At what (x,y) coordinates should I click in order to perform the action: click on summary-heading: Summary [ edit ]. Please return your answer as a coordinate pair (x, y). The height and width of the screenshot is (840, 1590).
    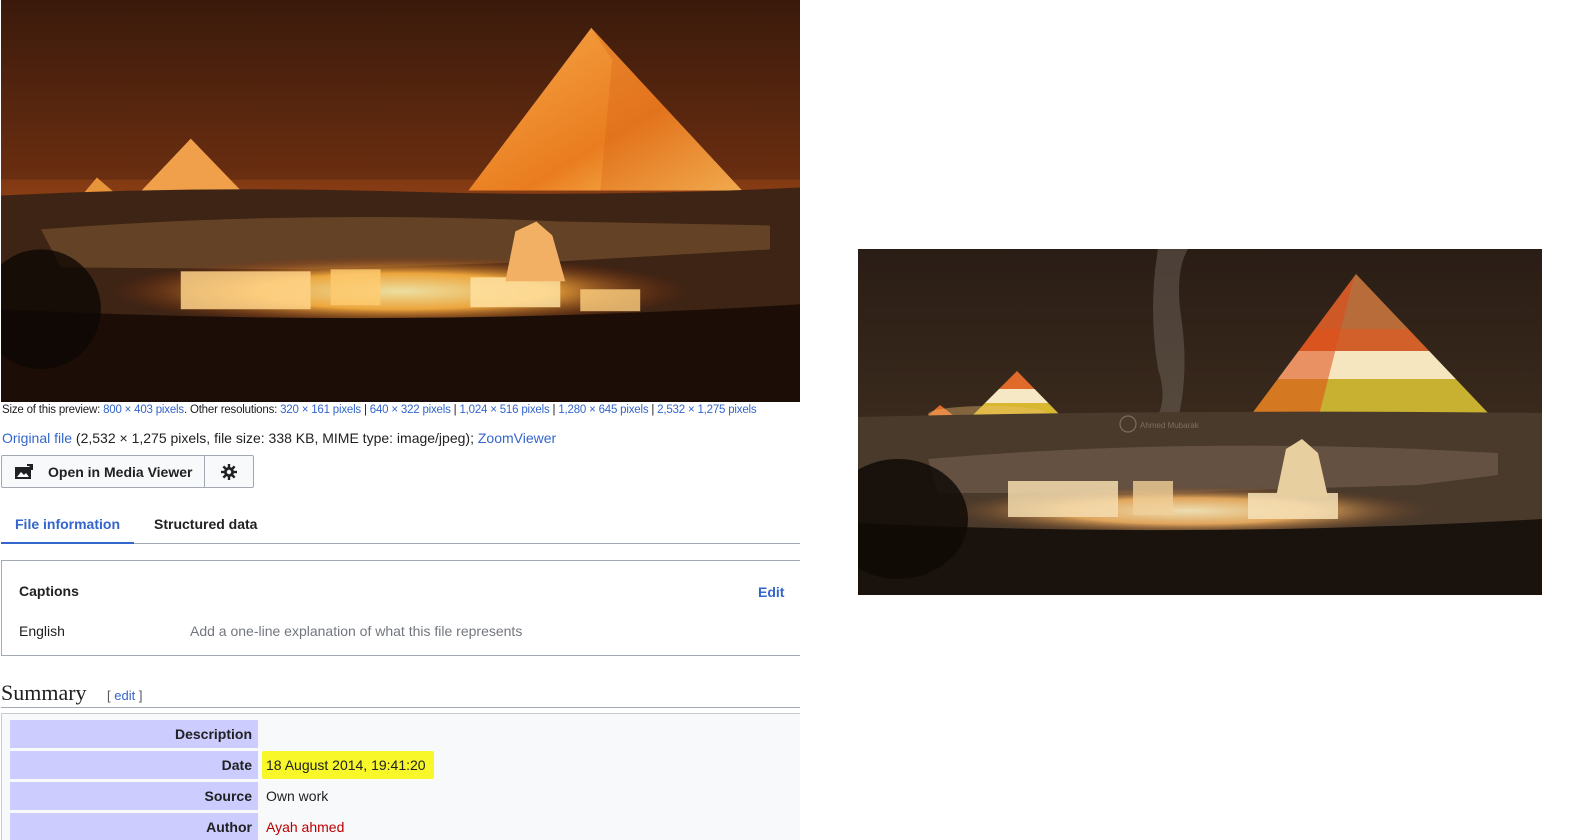
    Looking at the image, I should click on (400, 694).